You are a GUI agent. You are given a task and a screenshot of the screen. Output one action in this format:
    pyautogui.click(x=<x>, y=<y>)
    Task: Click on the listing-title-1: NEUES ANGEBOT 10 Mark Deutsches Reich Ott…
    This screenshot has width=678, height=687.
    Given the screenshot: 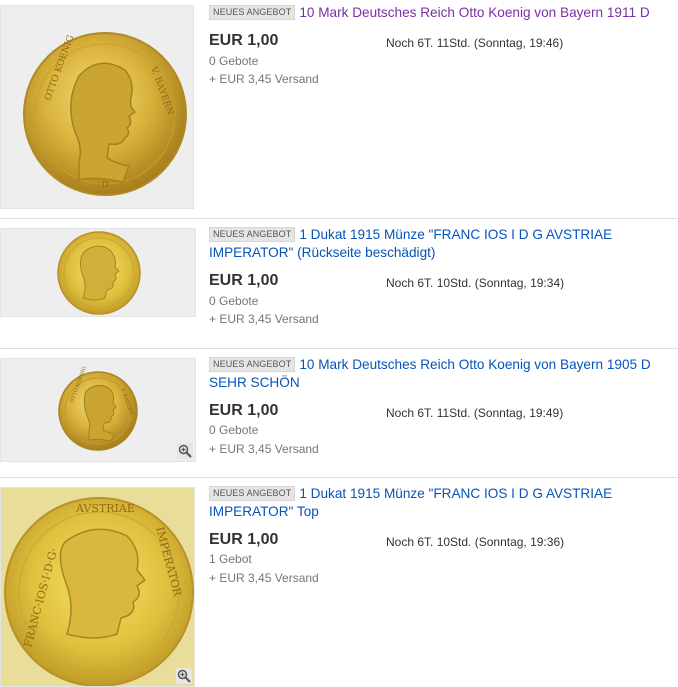 What is the action you would take?
    pyautogui.click(x=440, y=13)
    